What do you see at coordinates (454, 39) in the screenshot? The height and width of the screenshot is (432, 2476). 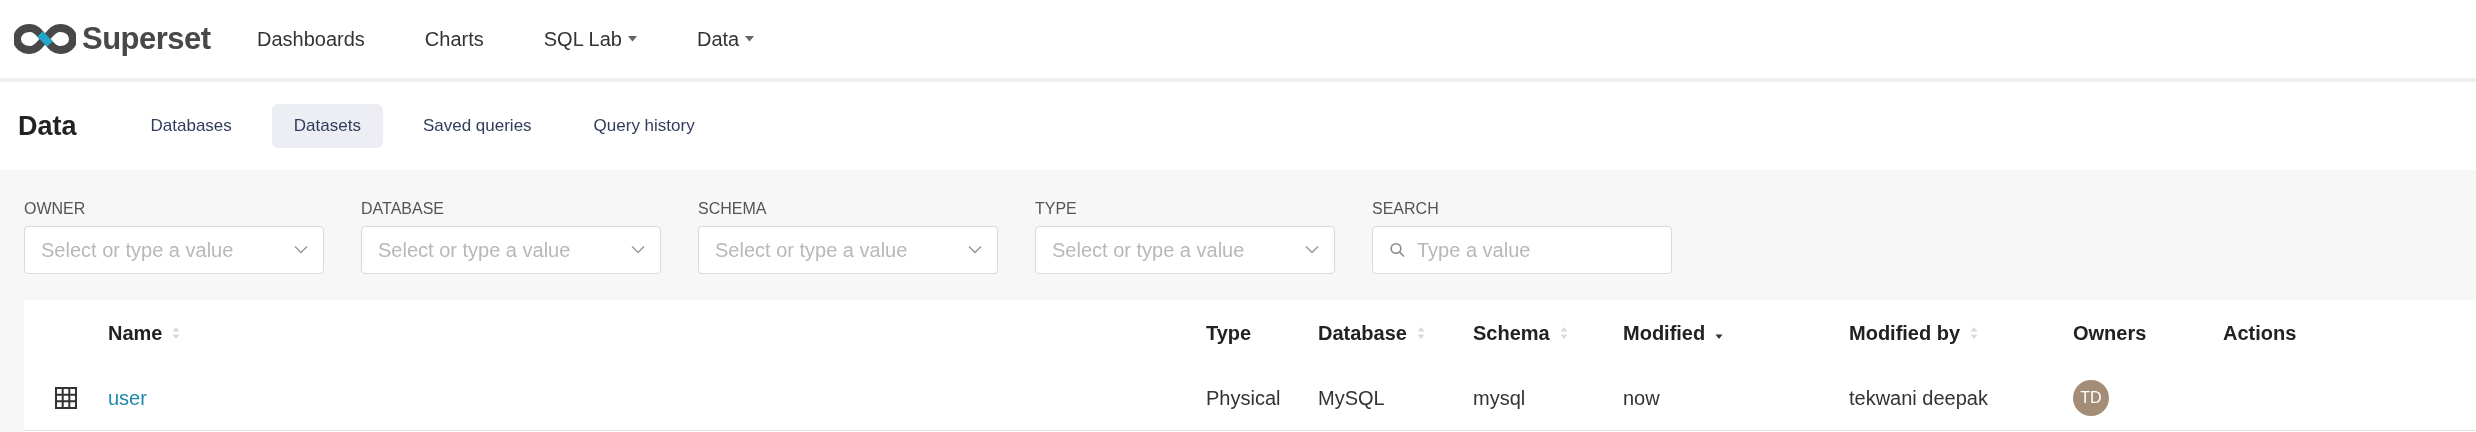 I see `nav-item: Charts` at bounding box center [454, 39].